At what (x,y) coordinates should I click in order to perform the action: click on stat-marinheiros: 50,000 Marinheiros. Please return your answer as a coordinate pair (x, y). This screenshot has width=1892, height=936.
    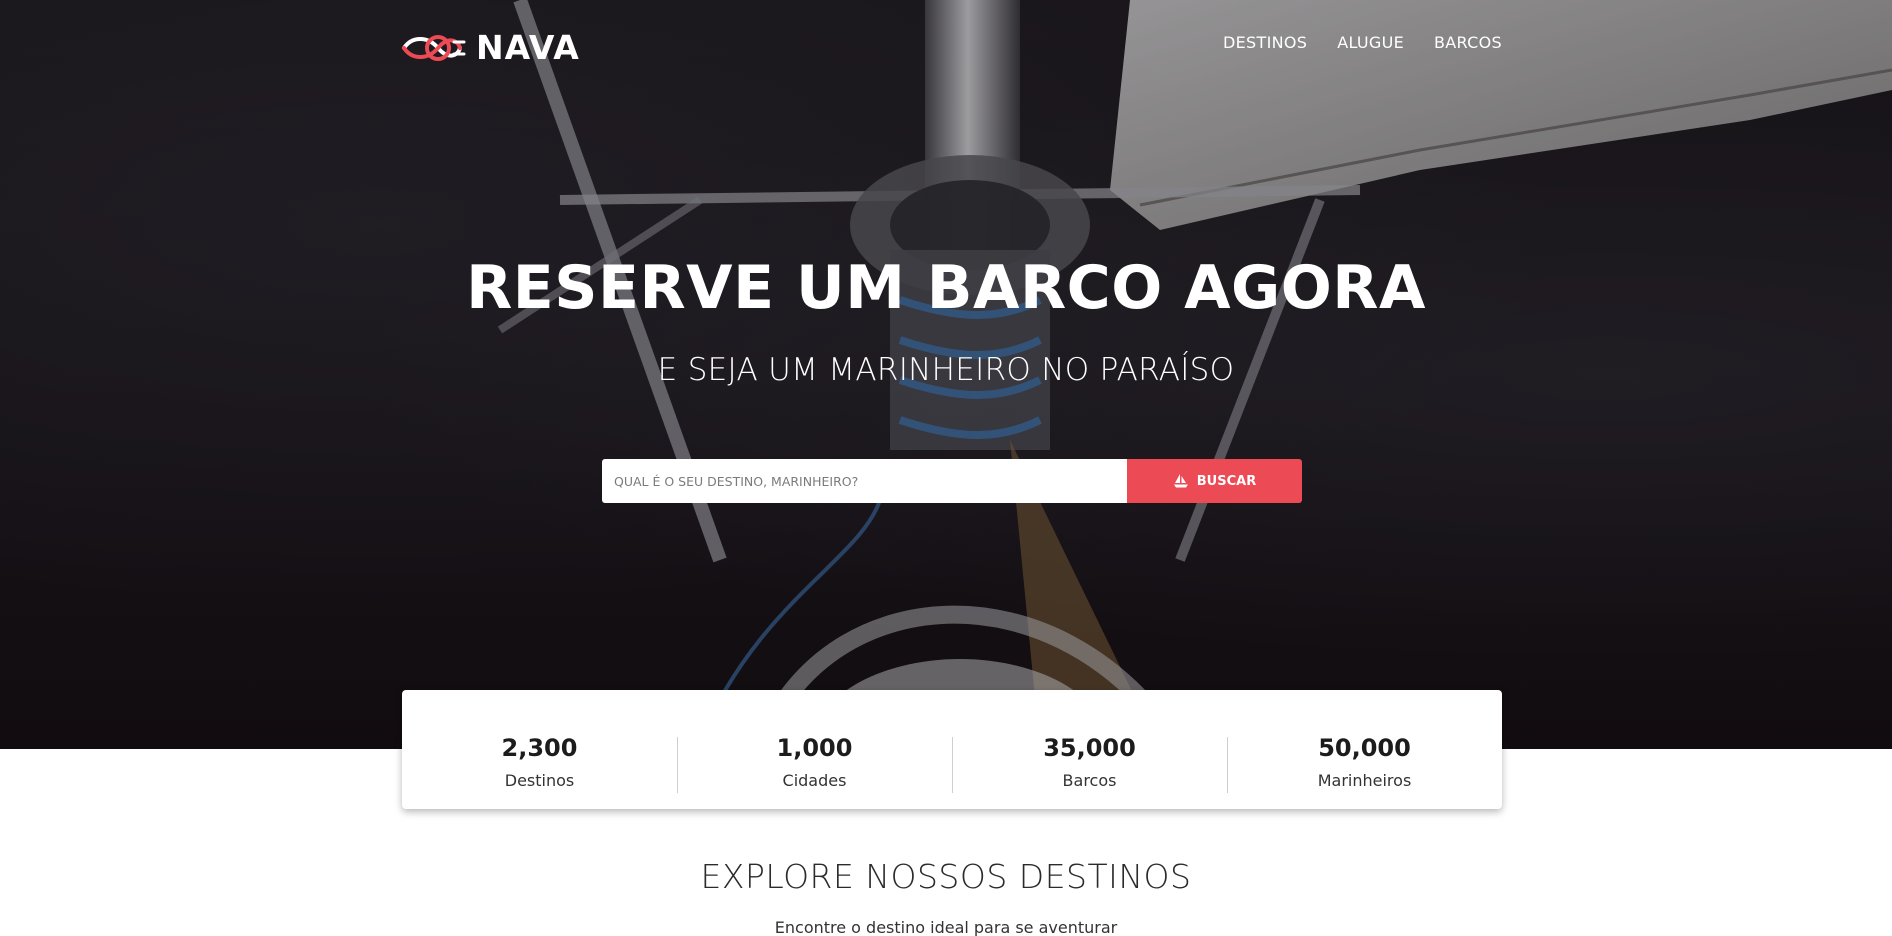
    Looking at the image, I should click on (1364, 750).